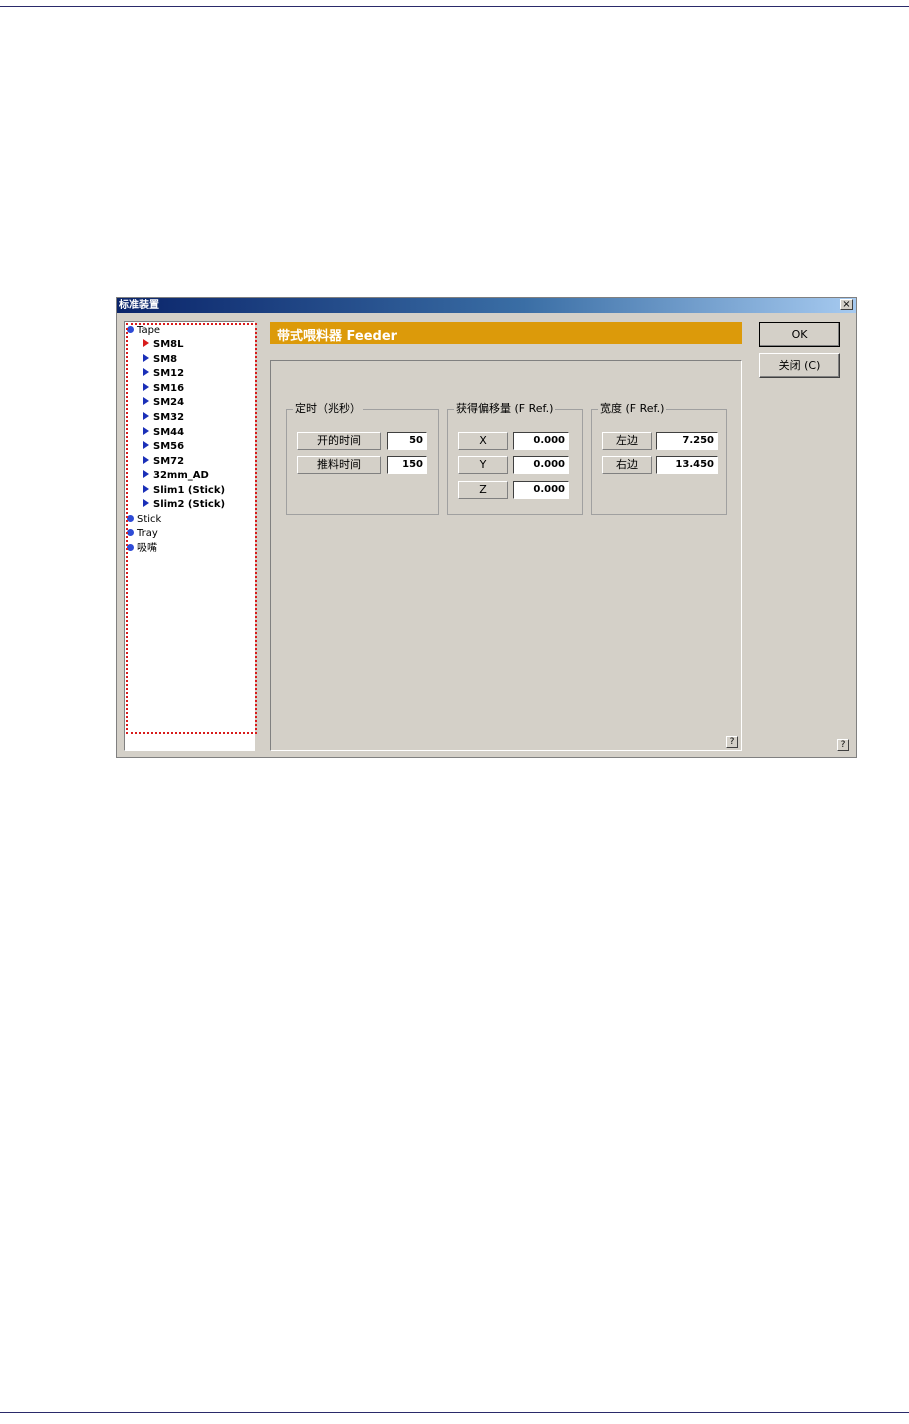 The width and height of the screenshot is (909, 1424). I want to click on page-bottom-rule, so click(454, 1412).